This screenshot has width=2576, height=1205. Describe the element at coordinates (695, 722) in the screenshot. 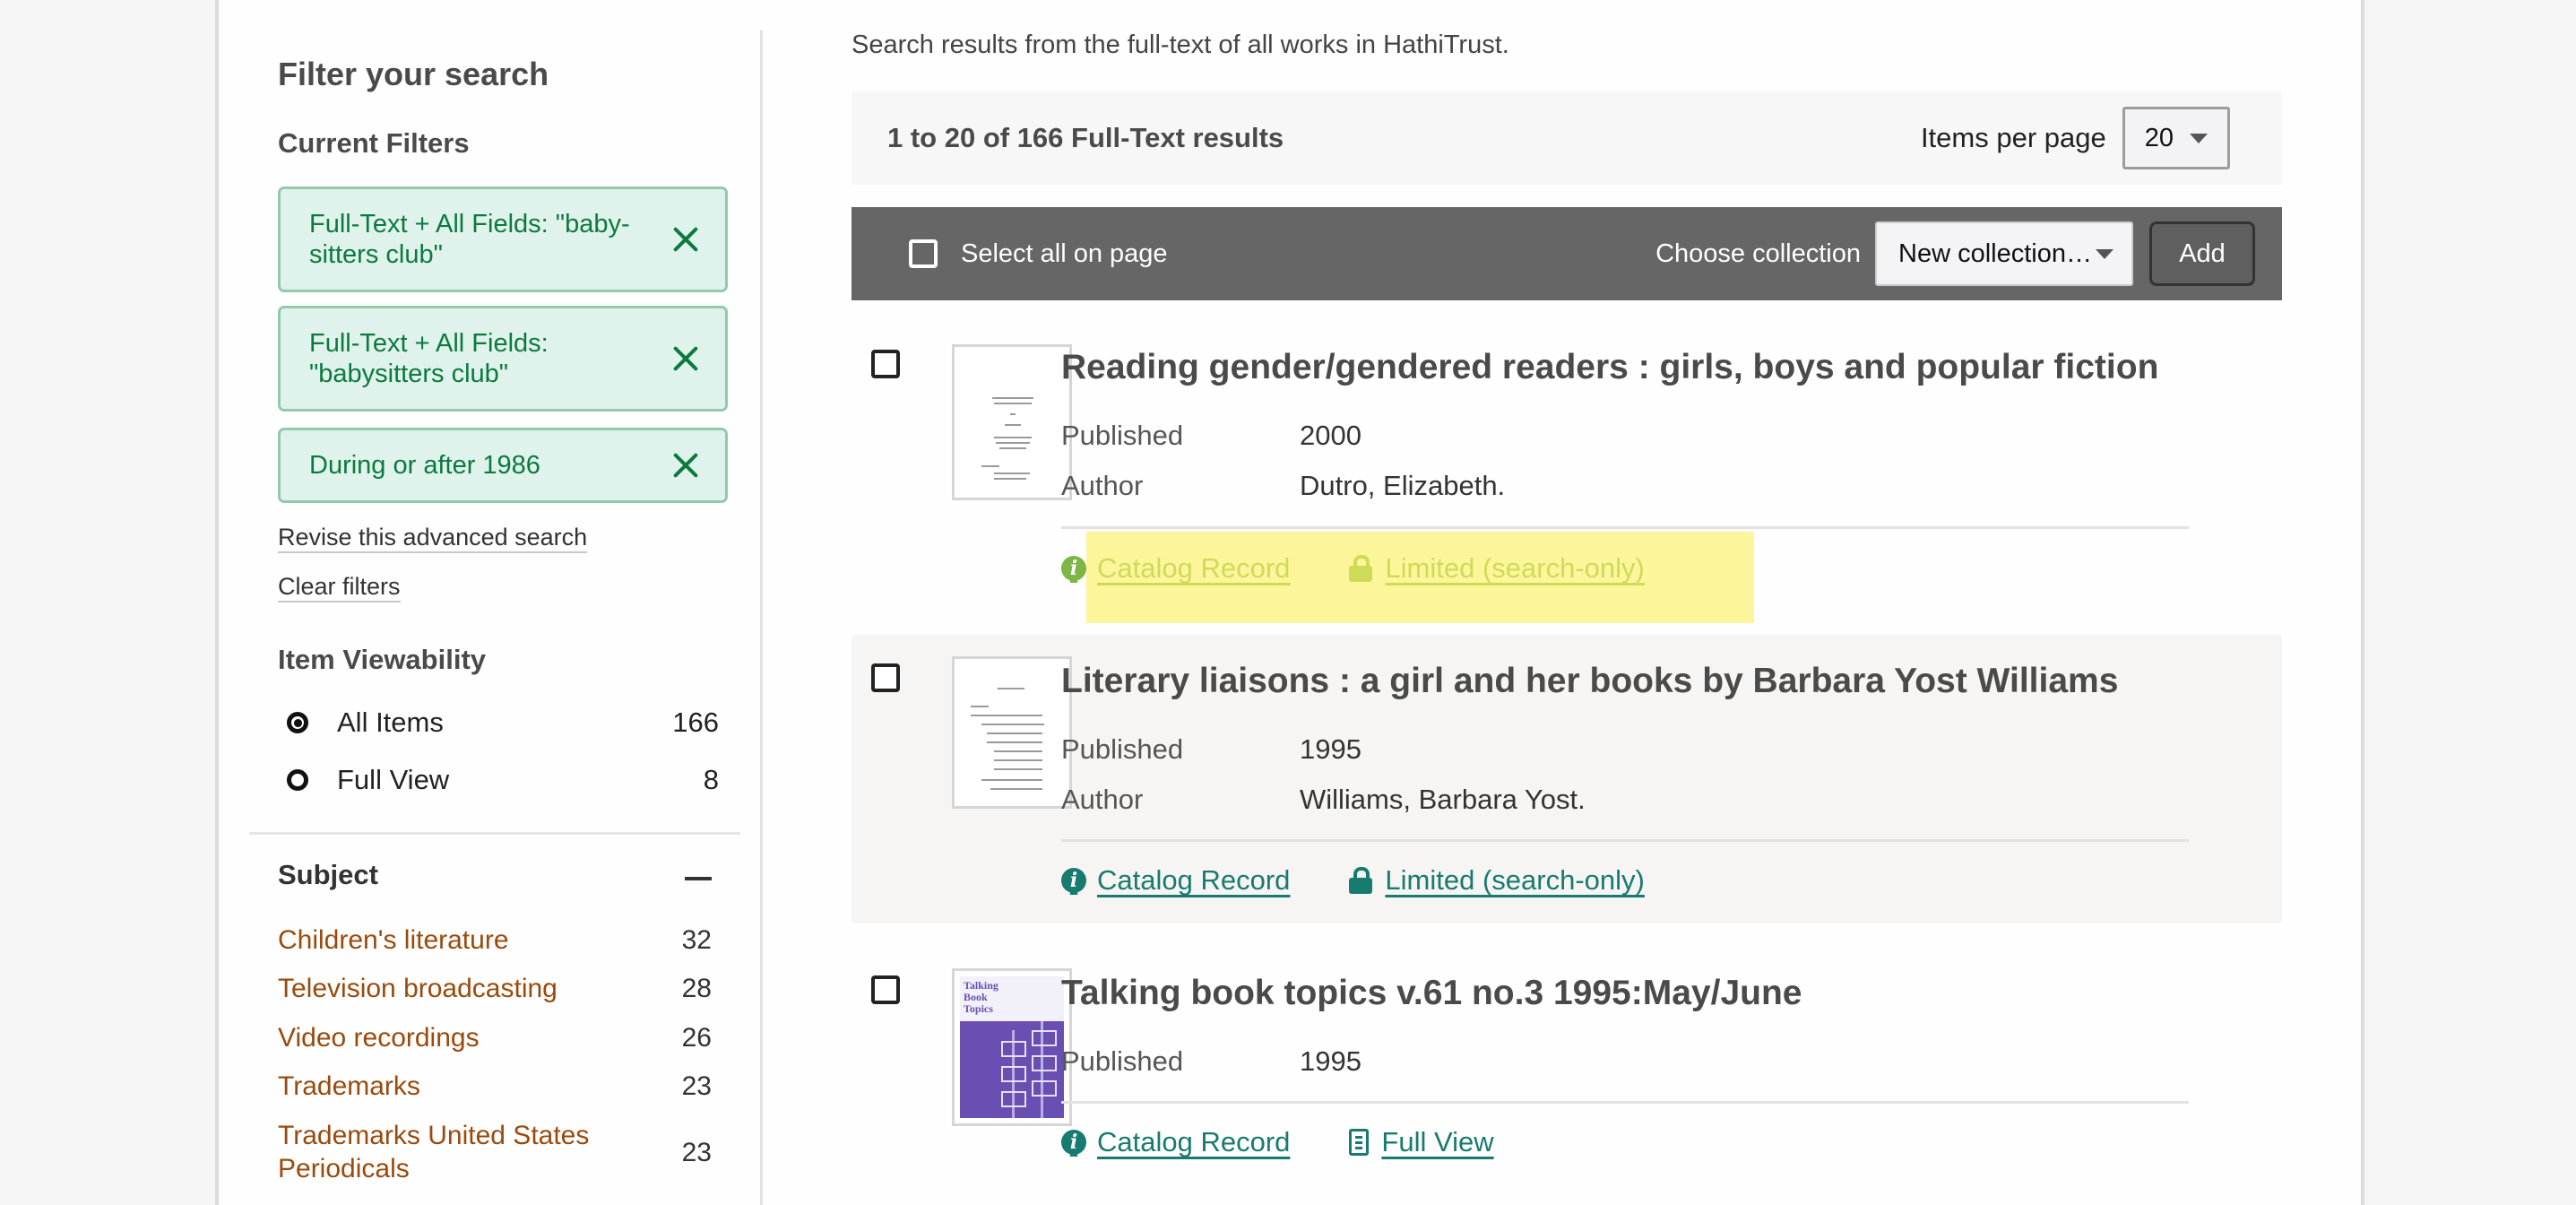

I see `option-count: 166` at that location.